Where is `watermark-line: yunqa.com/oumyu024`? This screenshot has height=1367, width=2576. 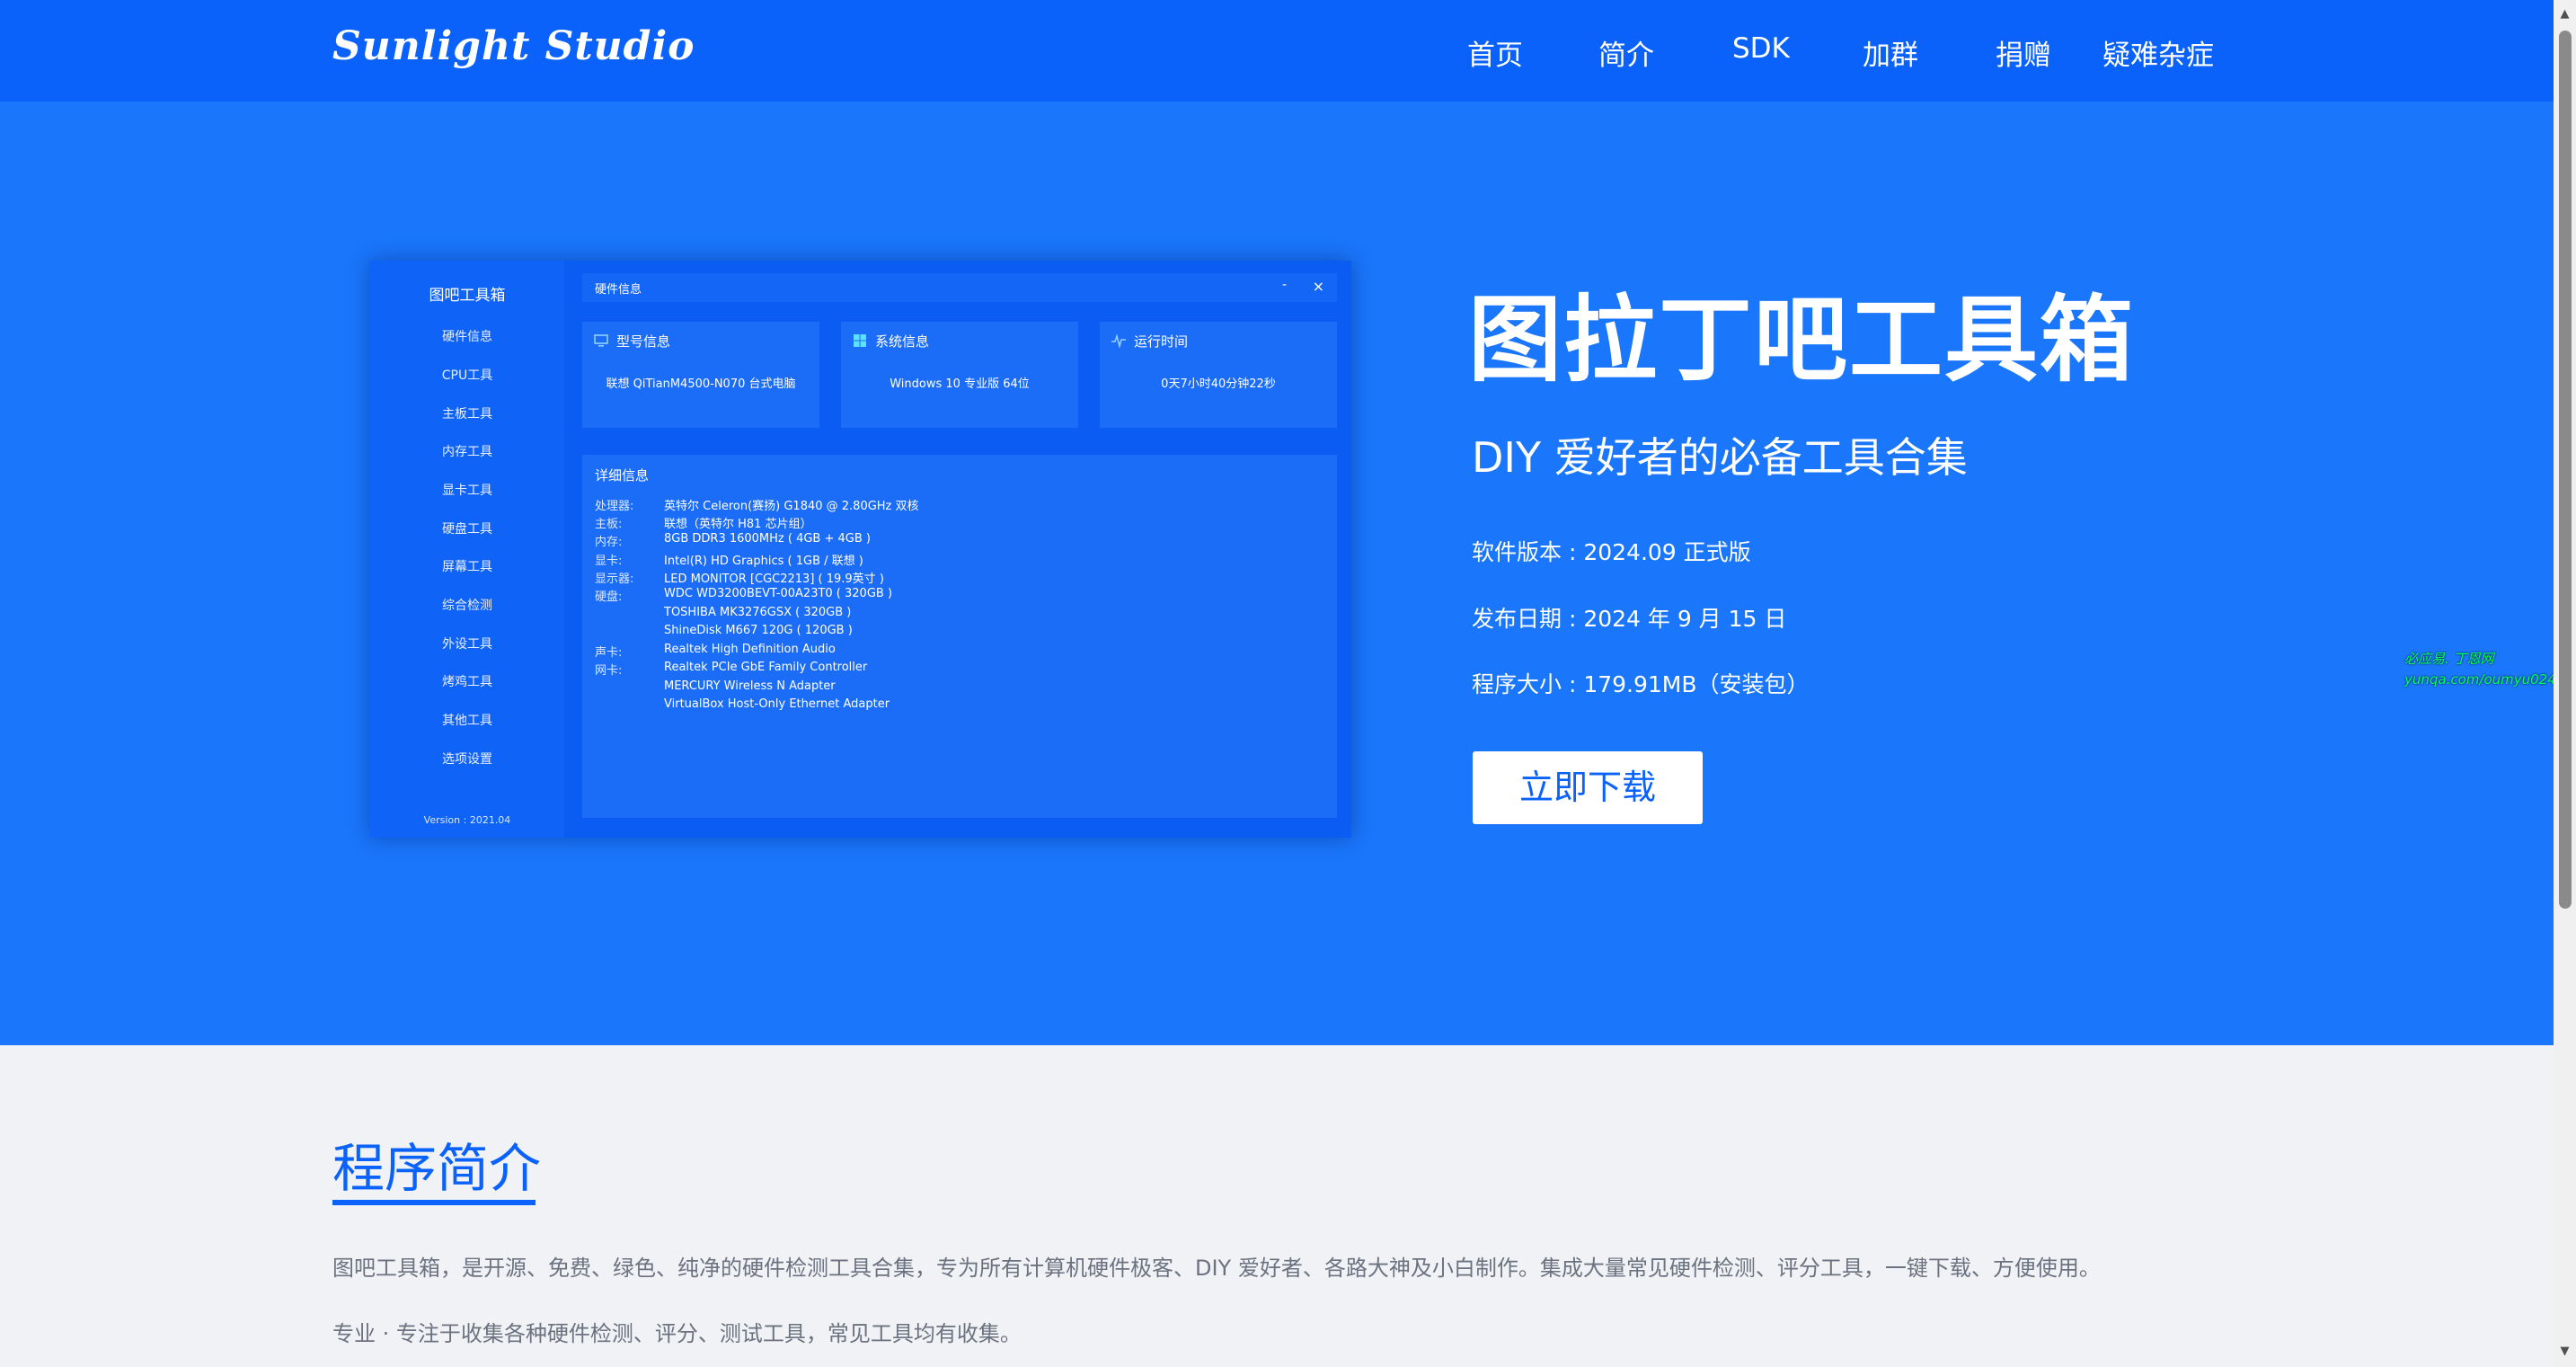 watermark-line: yunqa.com/oumyu024 is located at coordinates (2480, 680).